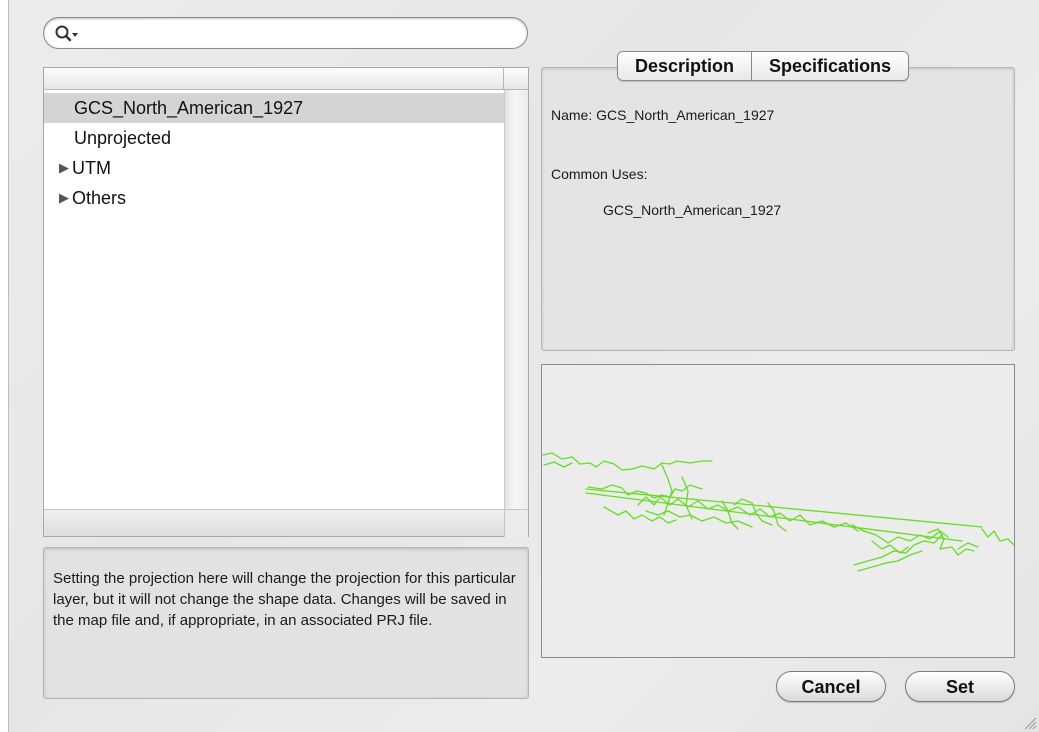 The height and width of the screenshot is (732, 1039). I want to click on common-uses-value: GCS_North_American_1927, so click(692, 210).